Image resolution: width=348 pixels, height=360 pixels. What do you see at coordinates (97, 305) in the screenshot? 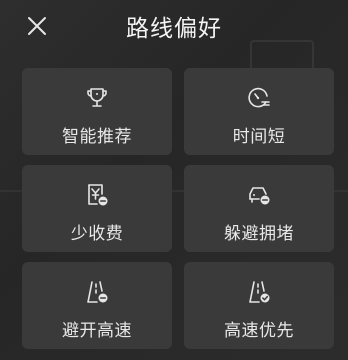
I see `option-avoid-highway: 避开高速` at bounding box center [97, 305].